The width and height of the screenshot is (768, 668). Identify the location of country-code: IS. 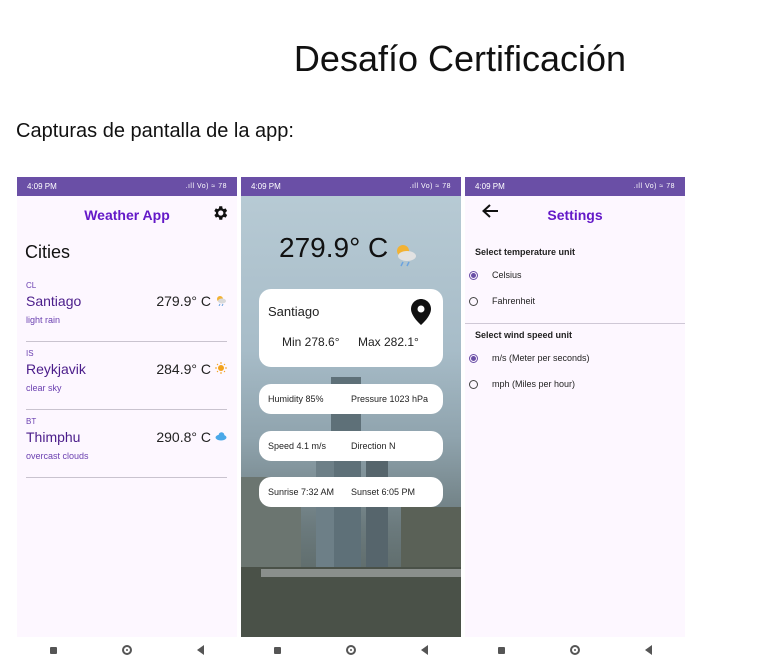
(30, 353).